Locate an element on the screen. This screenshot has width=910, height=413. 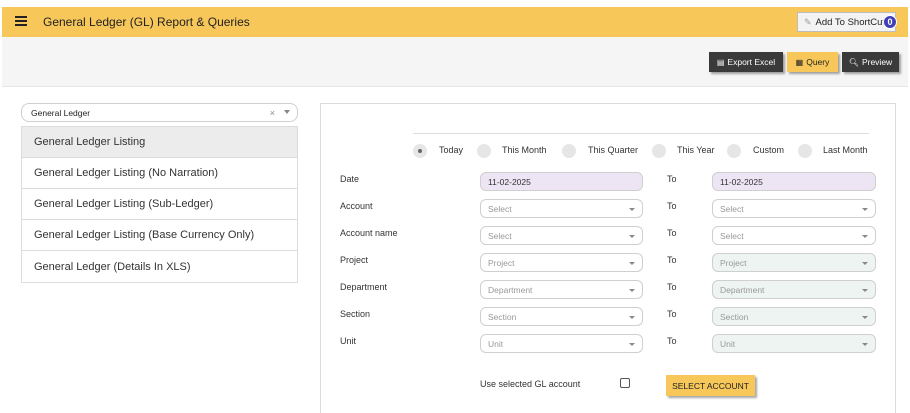
radio-this-quarter is located at coordinates (569, 151).